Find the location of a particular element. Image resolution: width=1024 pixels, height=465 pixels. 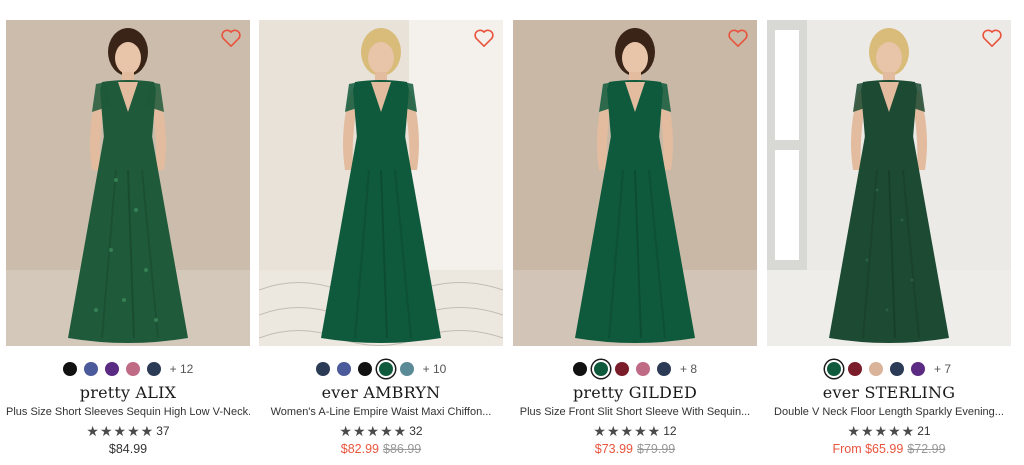

current-price: $84.99 is located at coordinates (128, 449).